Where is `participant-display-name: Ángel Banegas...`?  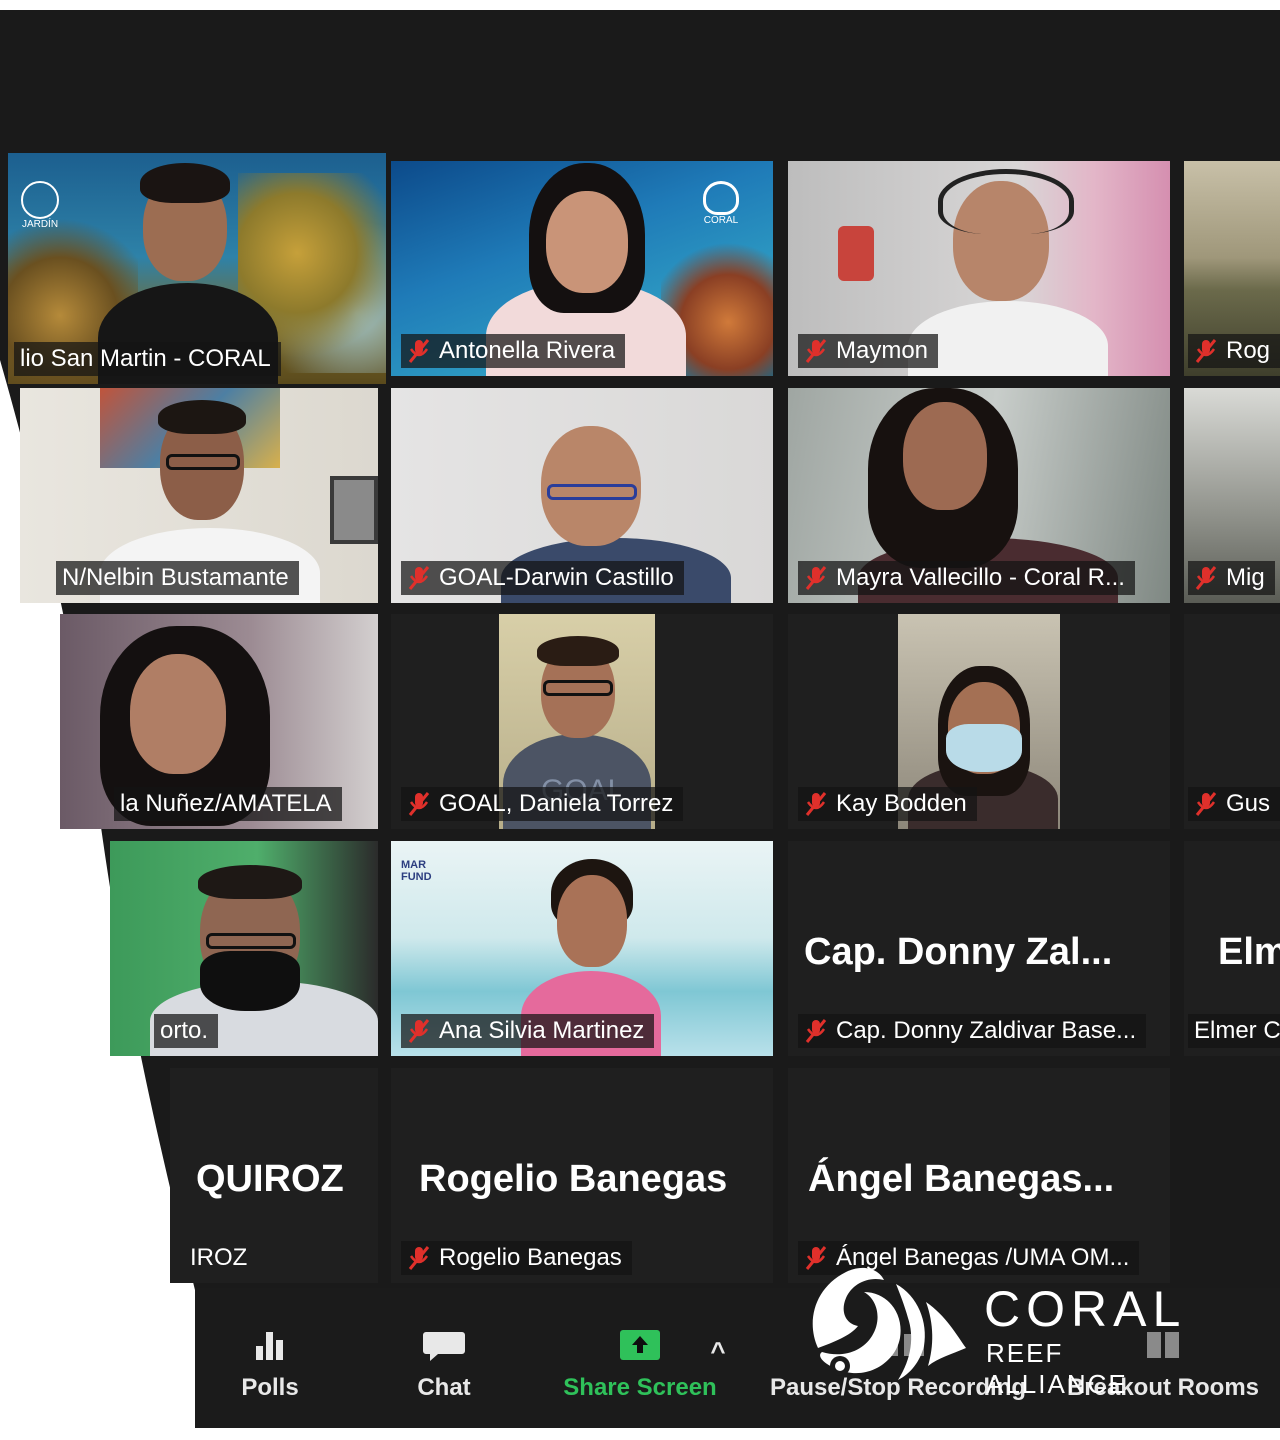 participant-display-name: Ángel Banegas... is located at coordinates (961, 1179).